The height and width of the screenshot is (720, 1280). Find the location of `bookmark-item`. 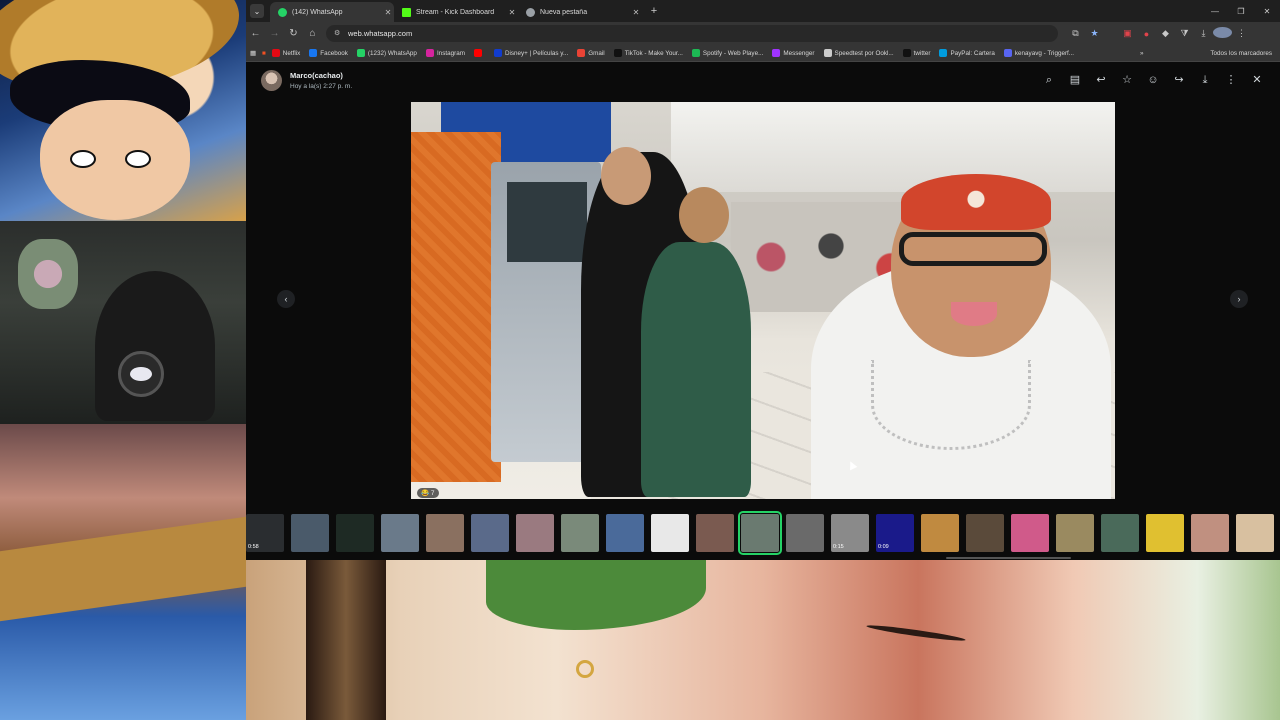

bookmark-item is located at coordinates (479, 53).